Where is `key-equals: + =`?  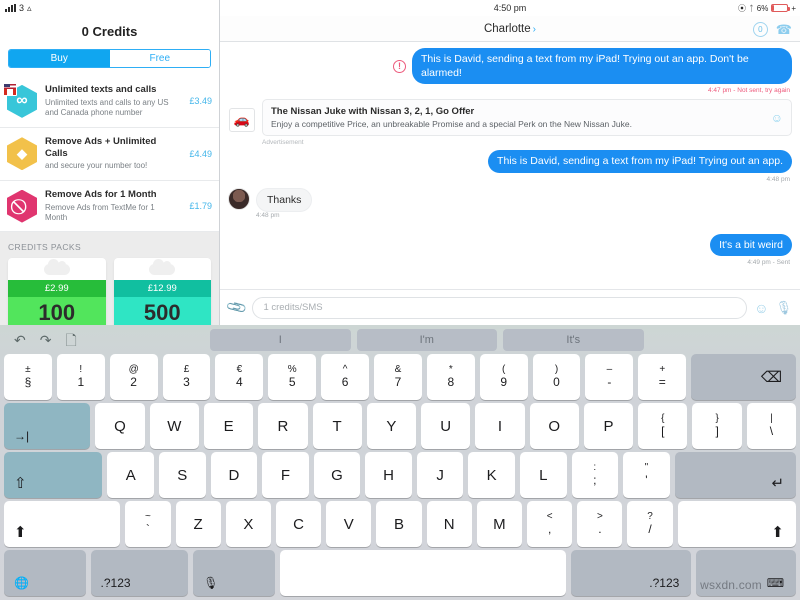
key-equals: + = is located at coordinates (662, 377).